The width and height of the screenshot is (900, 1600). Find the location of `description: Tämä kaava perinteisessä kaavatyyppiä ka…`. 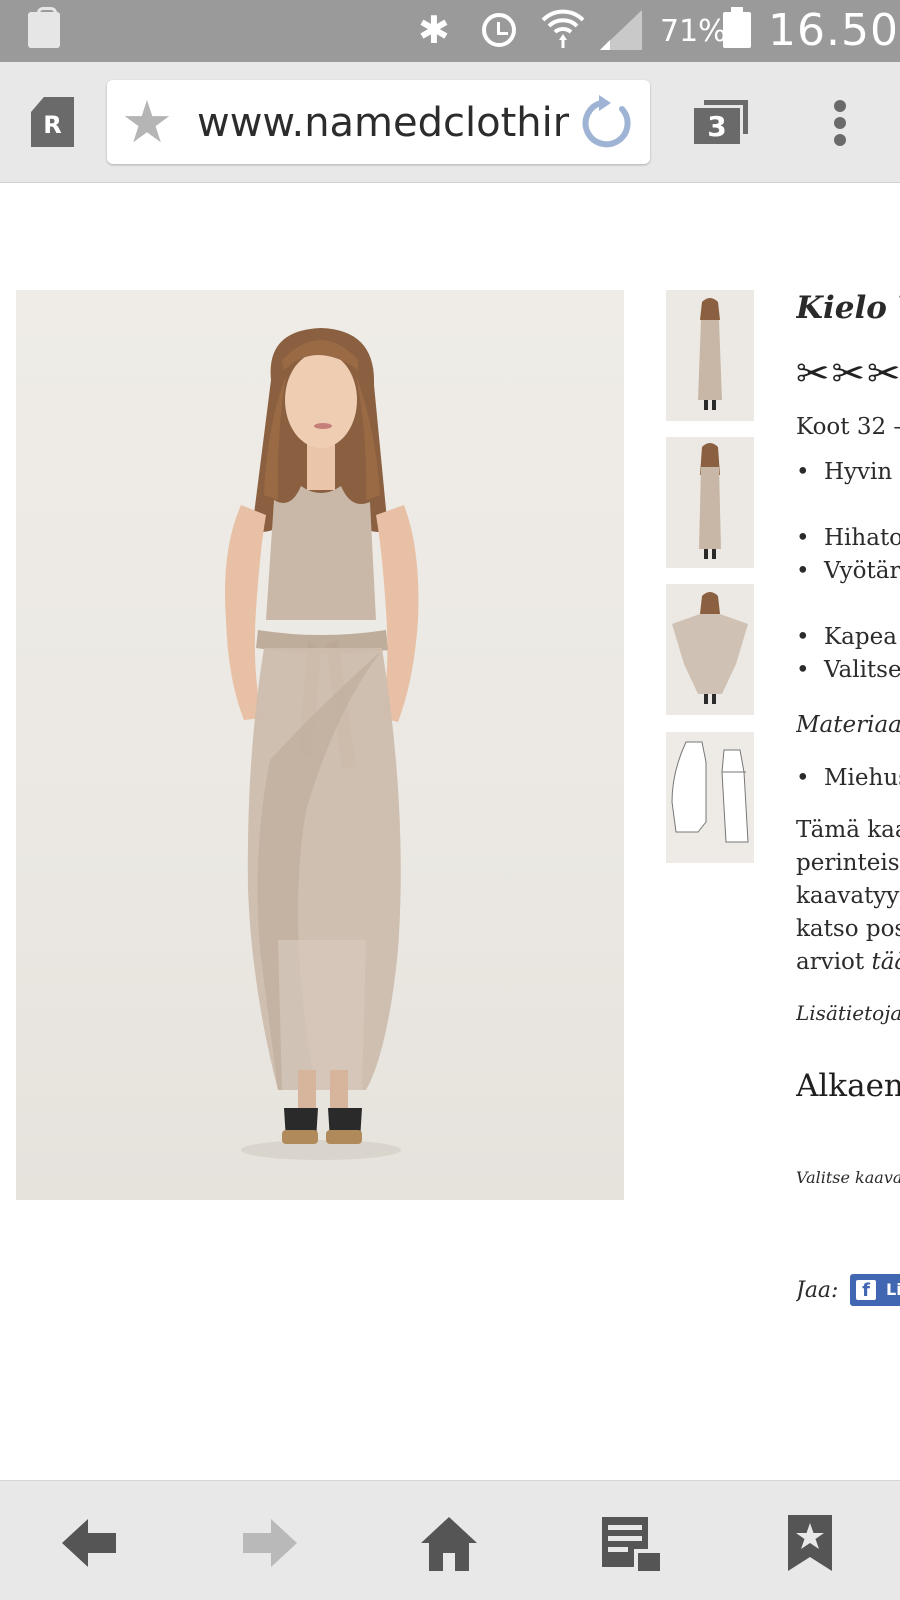

description: Tämä kaava perinteisessä kaavatyyppiä ka… is located at coordinates (848, 896).